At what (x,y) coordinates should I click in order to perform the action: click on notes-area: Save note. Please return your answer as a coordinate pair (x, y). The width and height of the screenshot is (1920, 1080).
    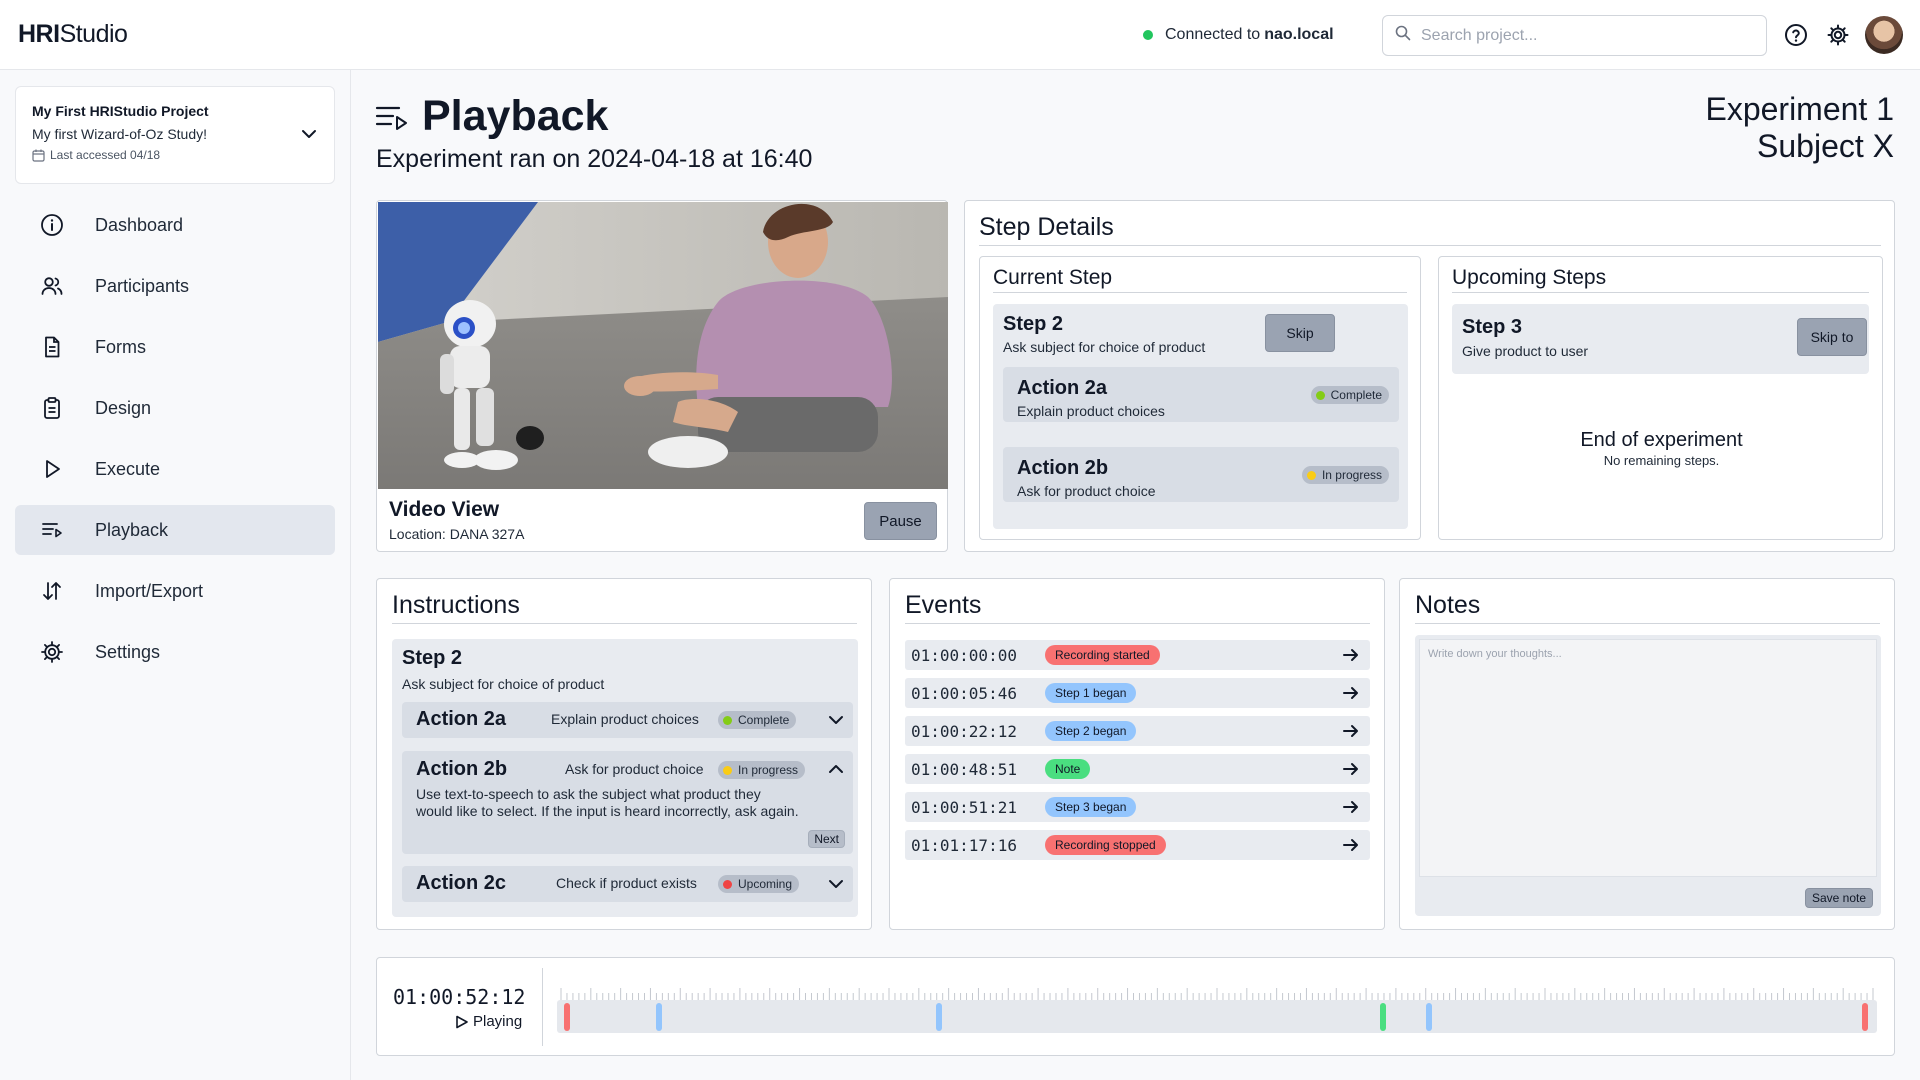
    Looking at the image, I should click on (1648, 775).